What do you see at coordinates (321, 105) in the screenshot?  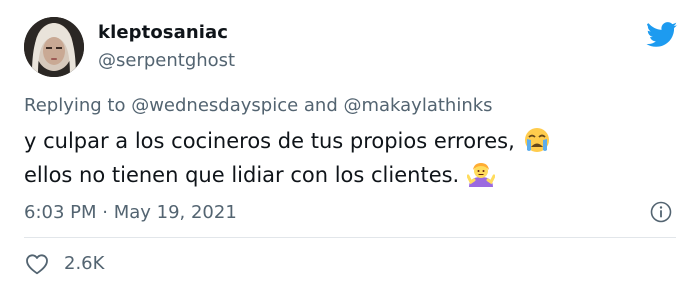 I see `replying-joiner: and` at bounding box center [321, 105].